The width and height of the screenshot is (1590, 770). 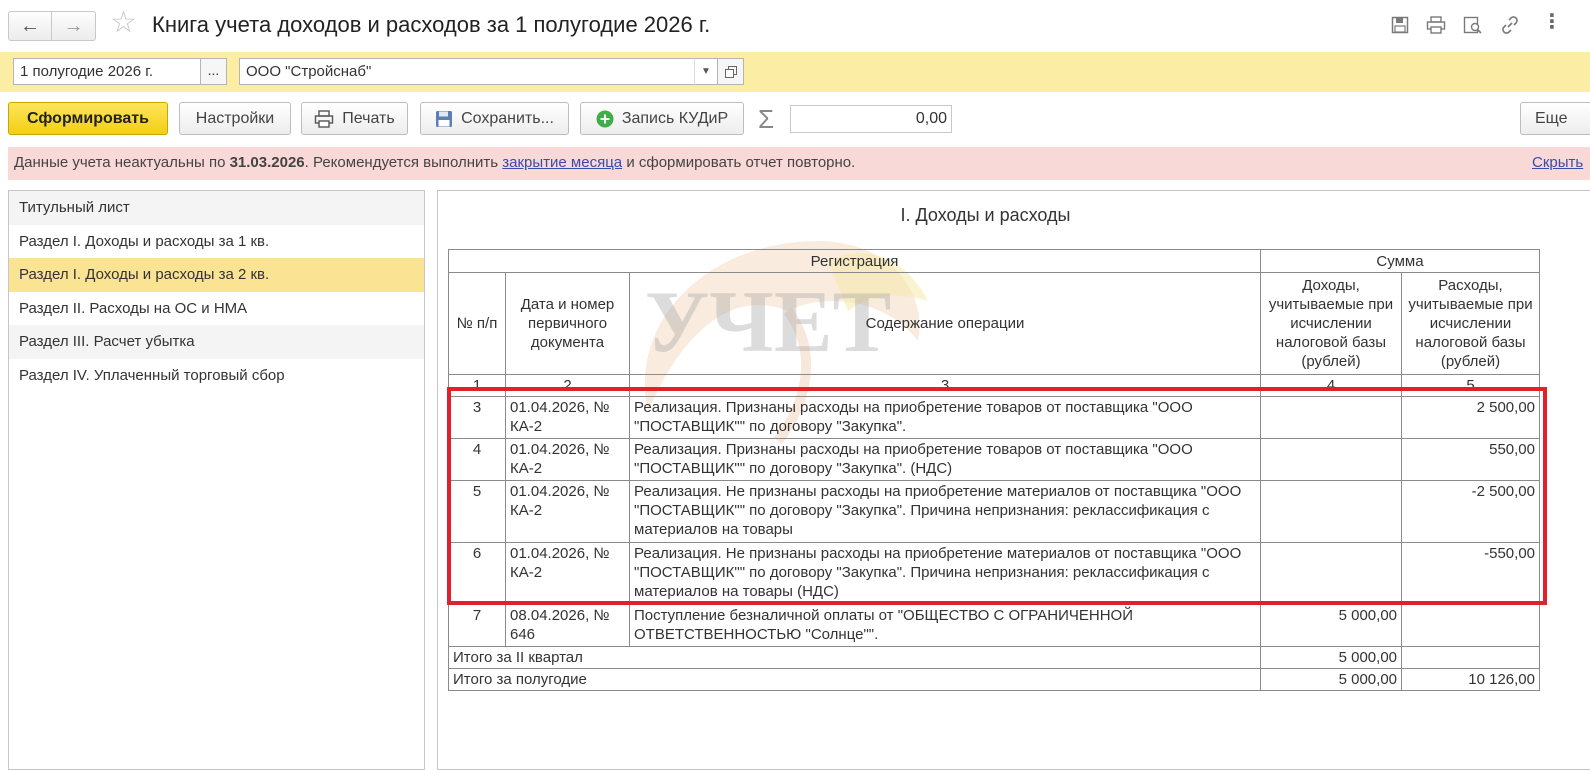 I want to click on organization-dropdown-button: ▼, so click(x=706, y=71).